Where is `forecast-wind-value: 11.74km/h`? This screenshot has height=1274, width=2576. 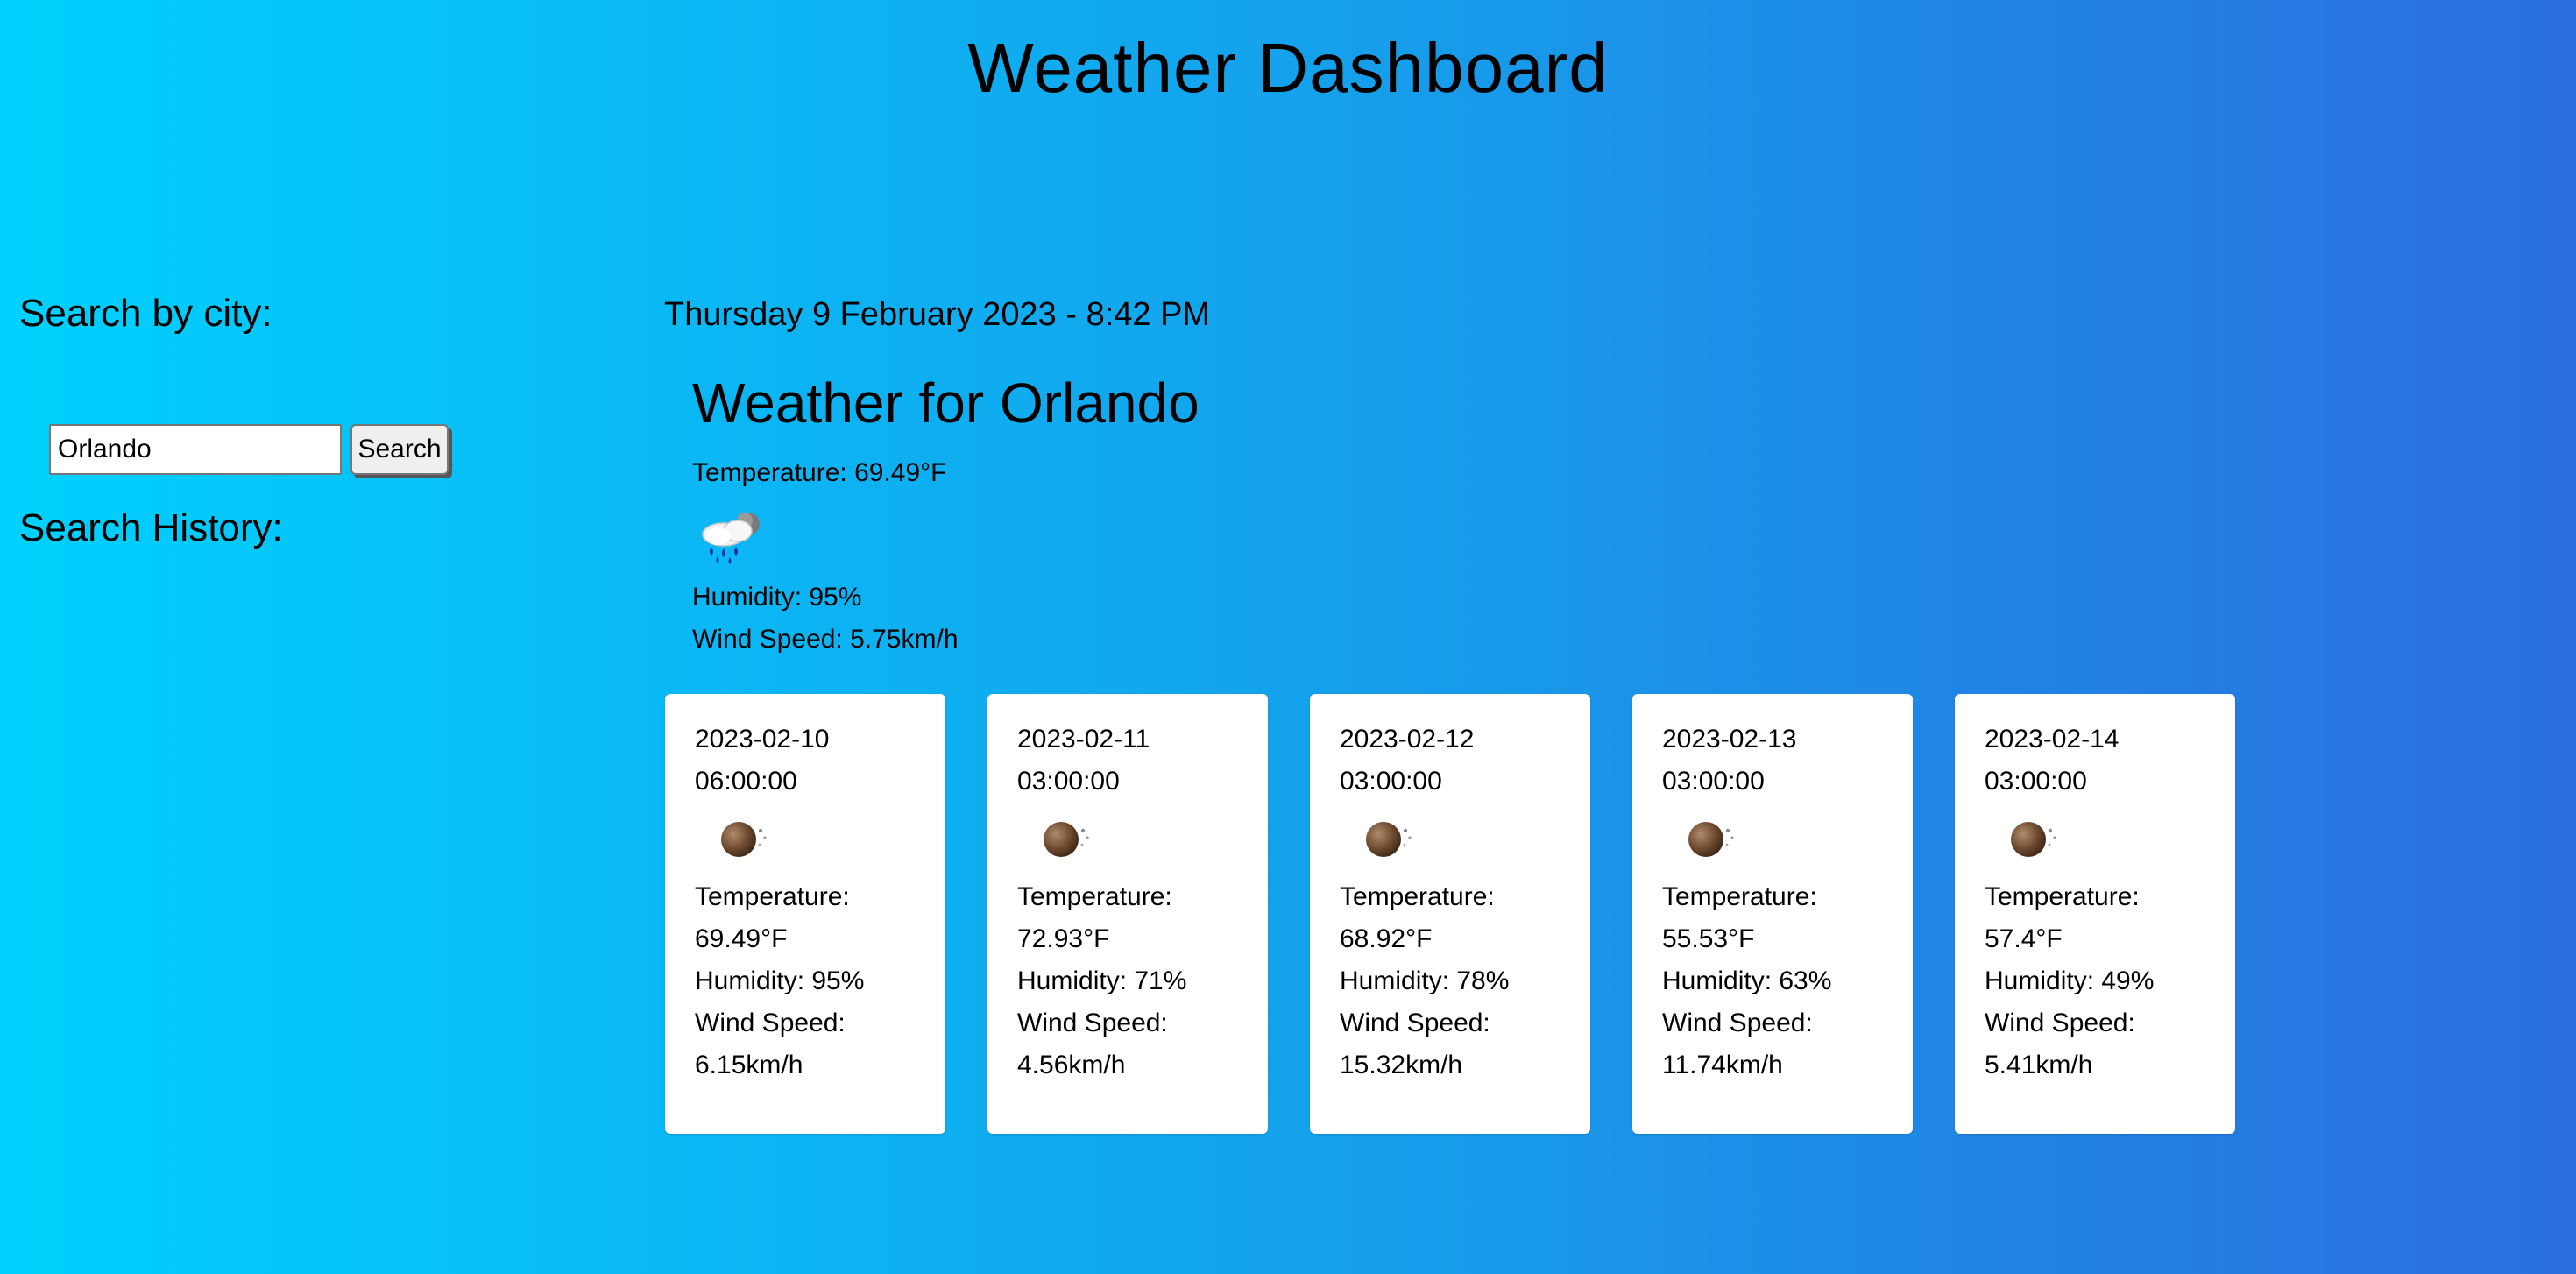
forecast-wind-value: 11.74km/h is located at coordinates (1722, 1065).